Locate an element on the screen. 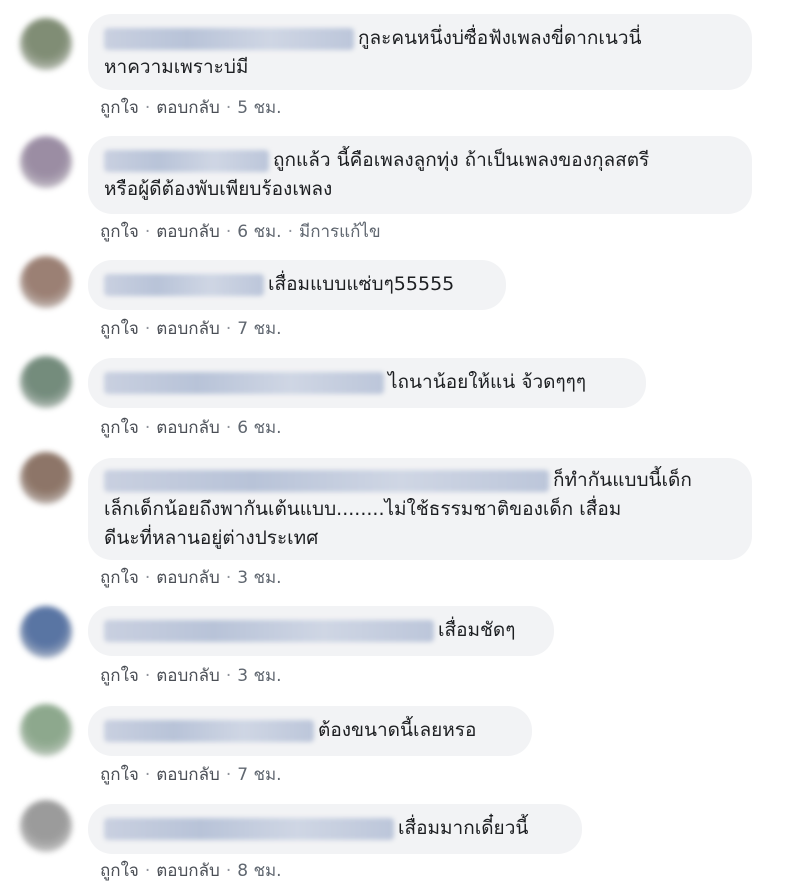  comment-text: เสื่อมมากเดี๋ยวนี้ is located at coordinates (463, 828).